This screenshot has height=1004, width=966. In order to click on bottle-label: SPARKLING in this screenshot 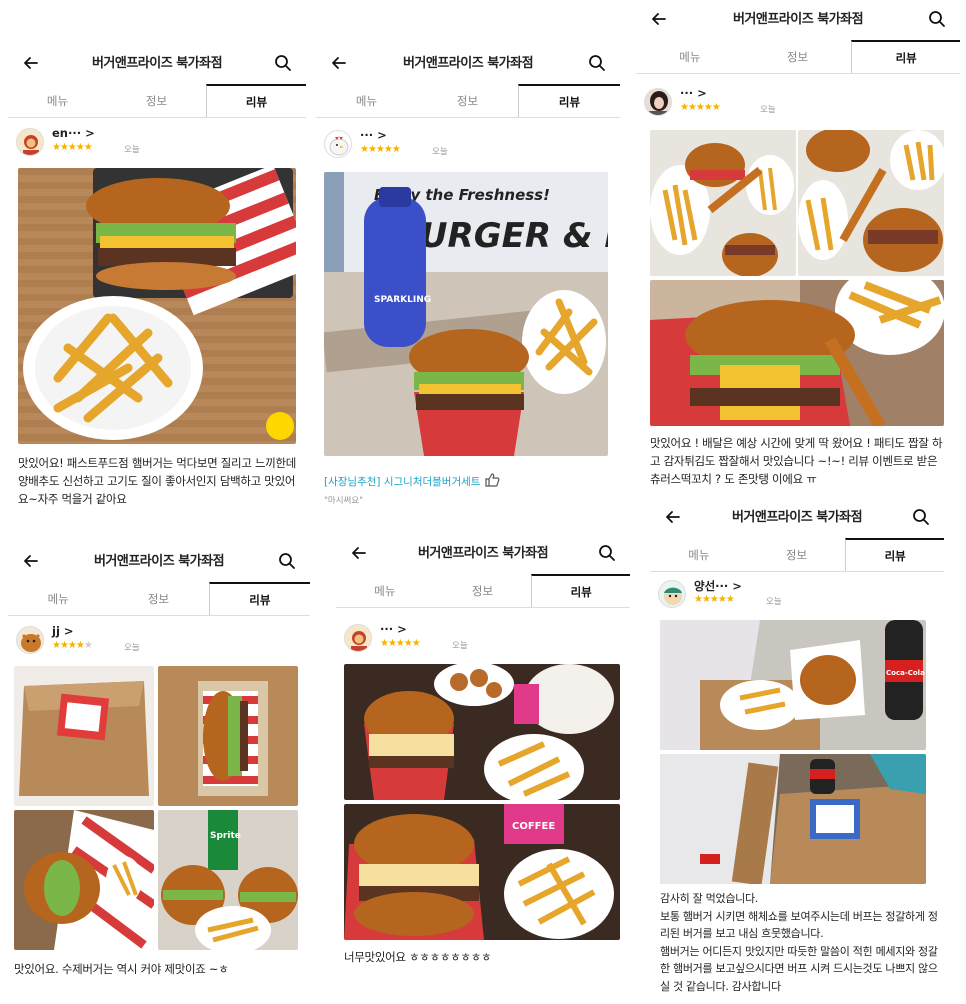, I will do `click(402, 300)`.